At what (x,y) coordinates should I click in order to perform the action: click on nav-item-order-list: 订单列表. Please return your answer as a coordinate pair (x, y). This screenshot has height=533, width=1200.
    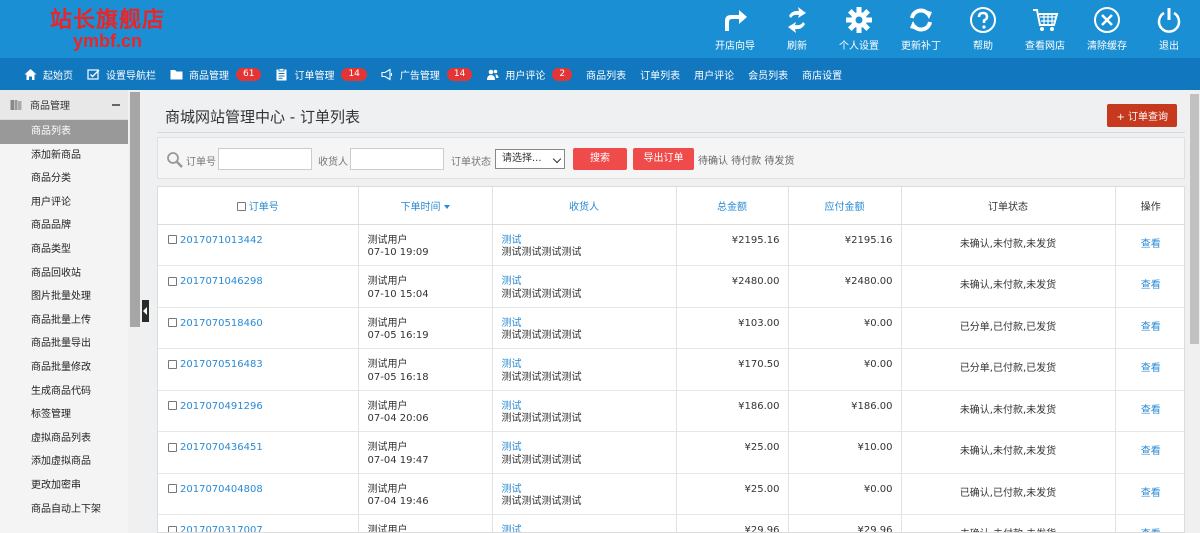
    Looking at the image, I should click on (660, 74).